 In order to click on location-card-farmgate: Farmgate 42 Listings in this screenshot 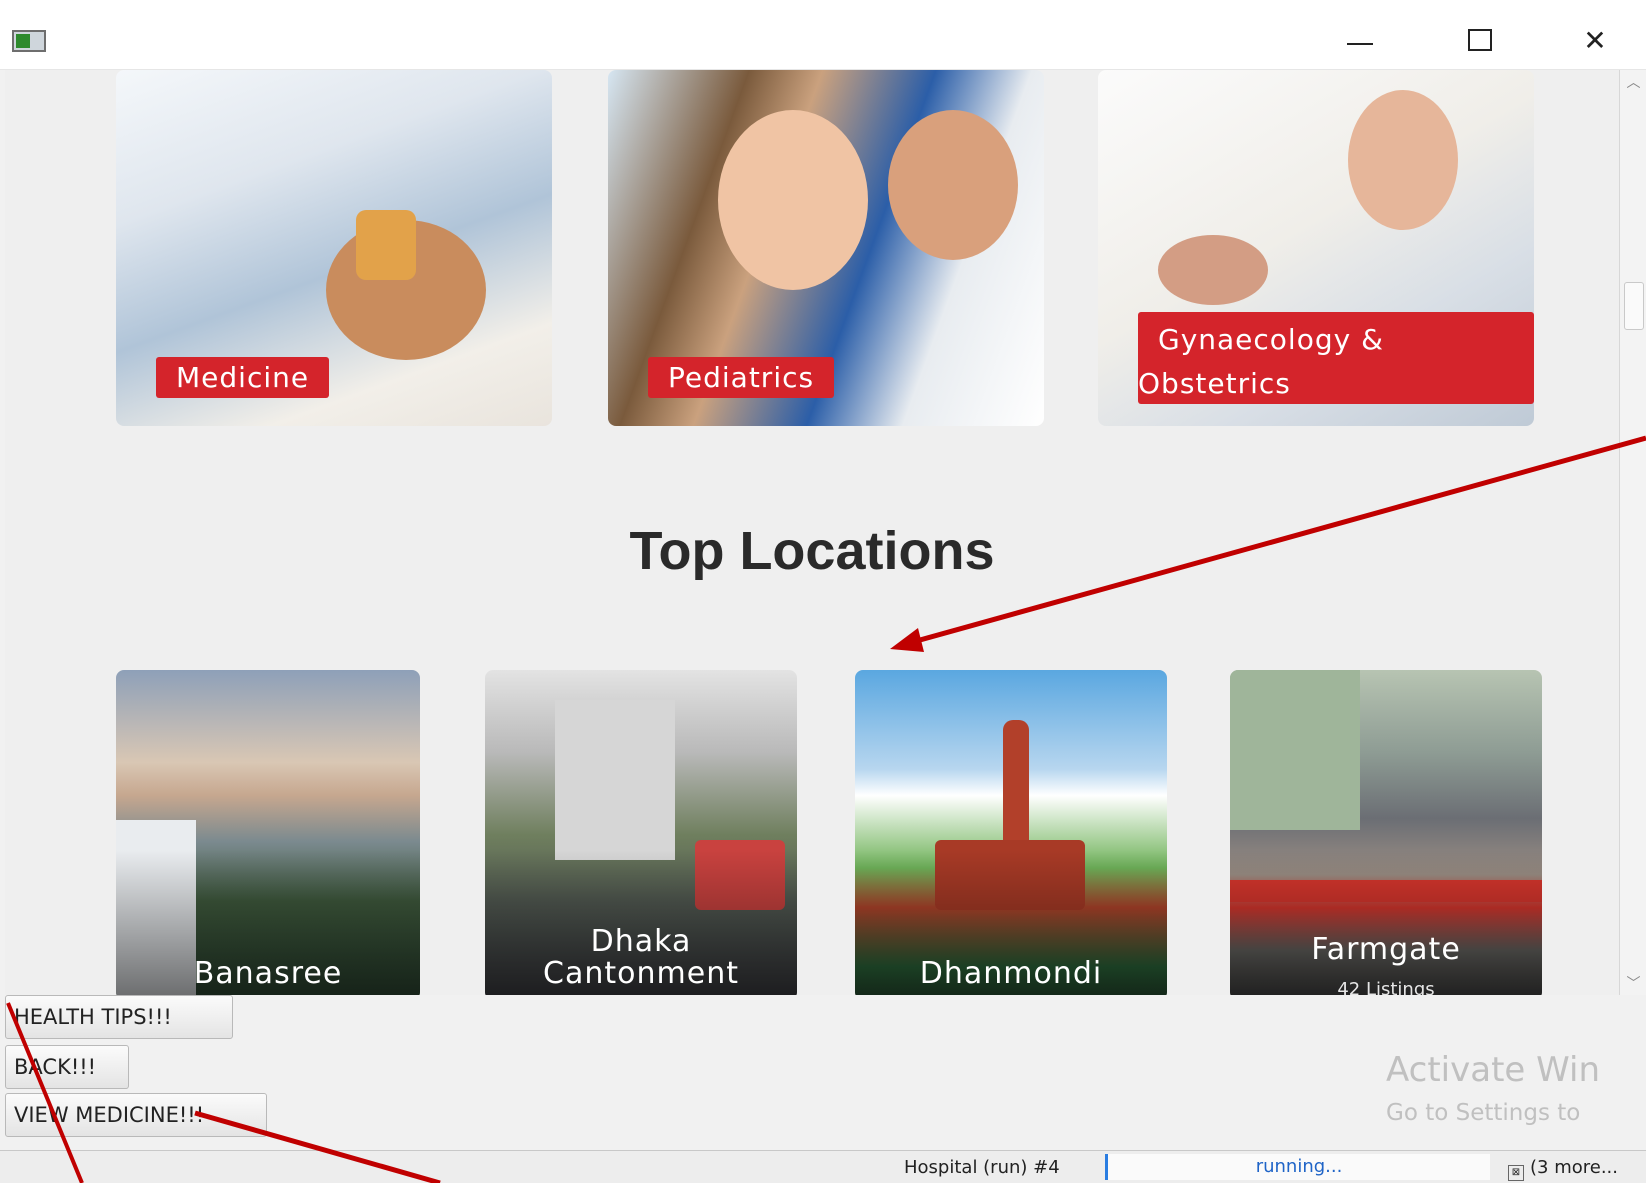, I will do `click(1386, 832)`.